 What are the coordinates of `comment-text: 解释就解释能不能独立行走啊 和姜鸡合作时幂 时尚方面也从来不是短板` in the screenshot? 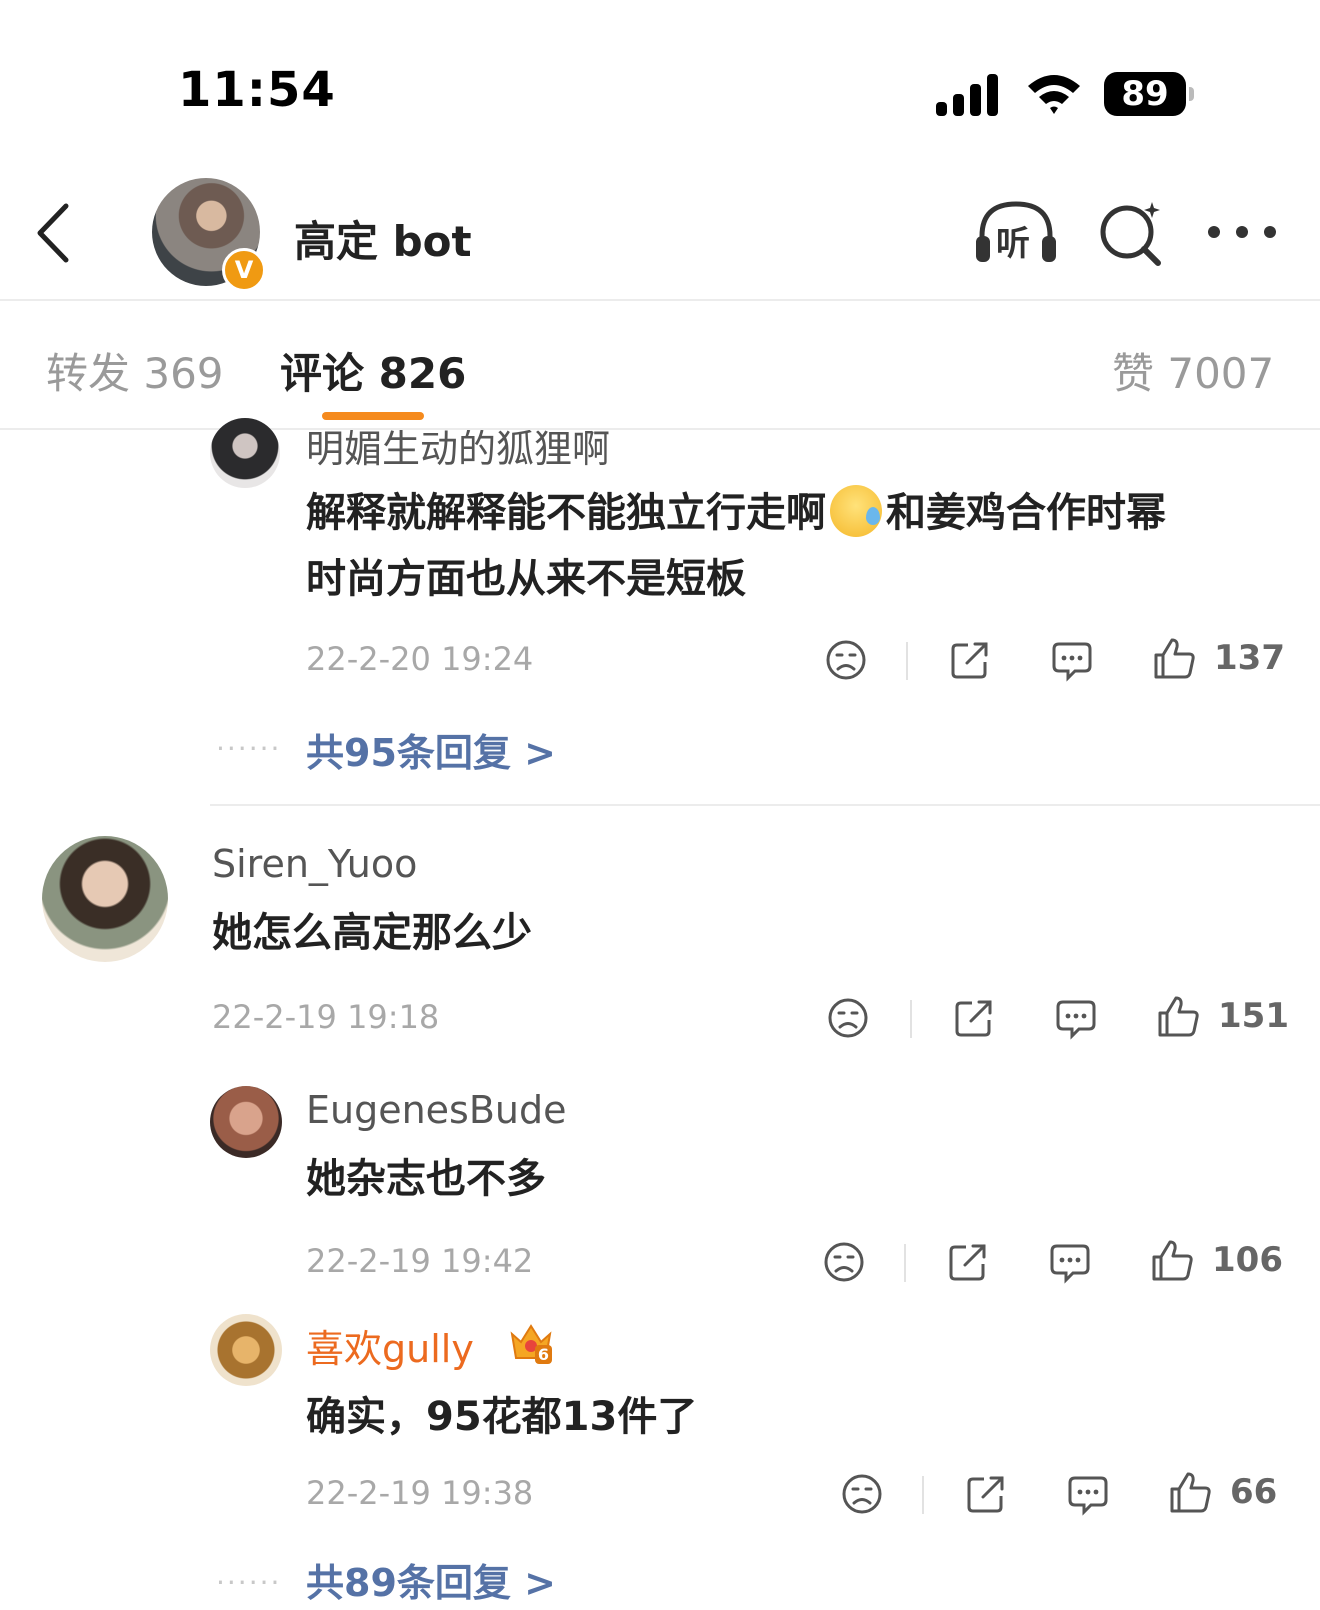 It's located at (736, 546).